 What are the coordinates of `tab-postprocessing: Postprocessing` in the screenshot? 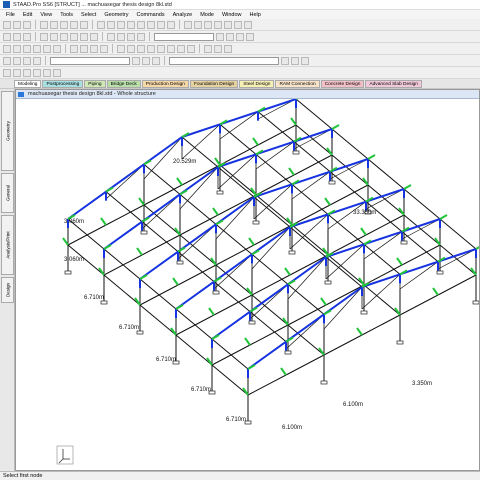 It's located at (63, 83).